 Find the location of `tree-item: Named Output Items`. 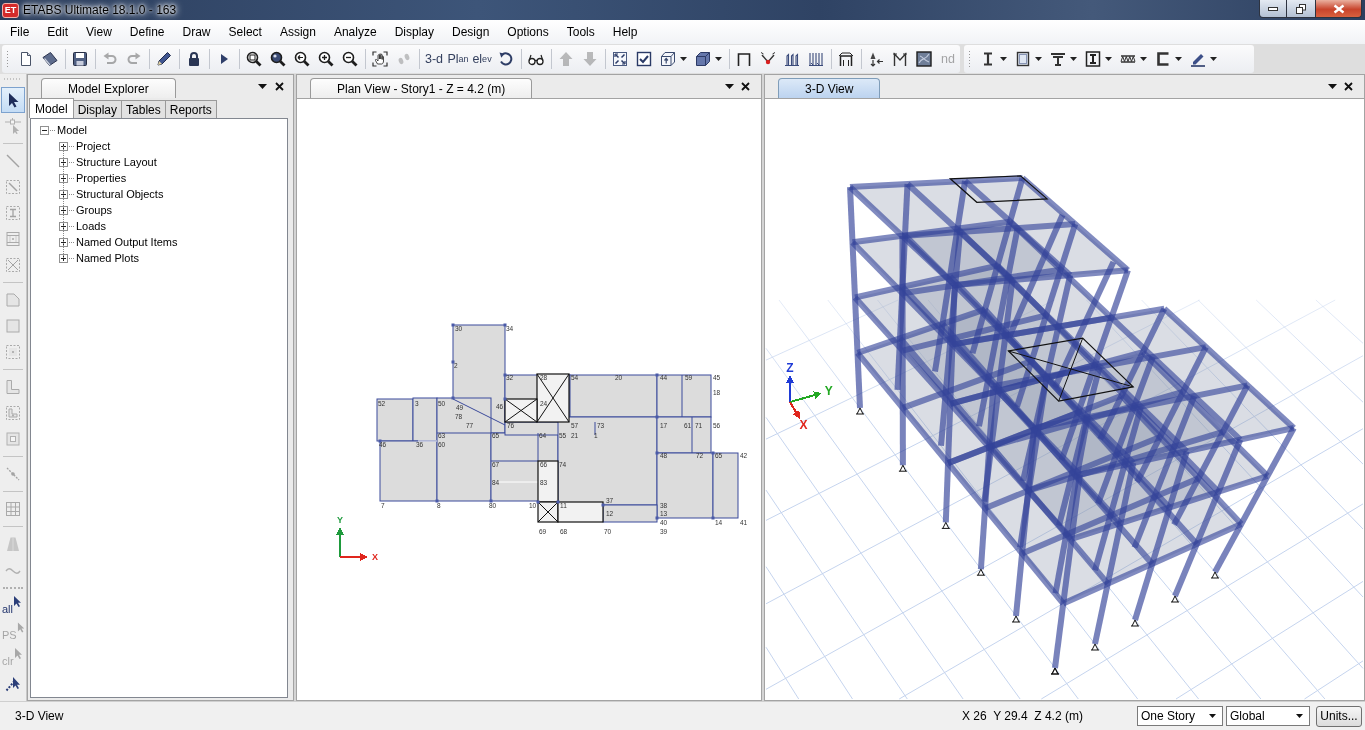

tree-item: Named Output Items is located at coordinates (127, 242).